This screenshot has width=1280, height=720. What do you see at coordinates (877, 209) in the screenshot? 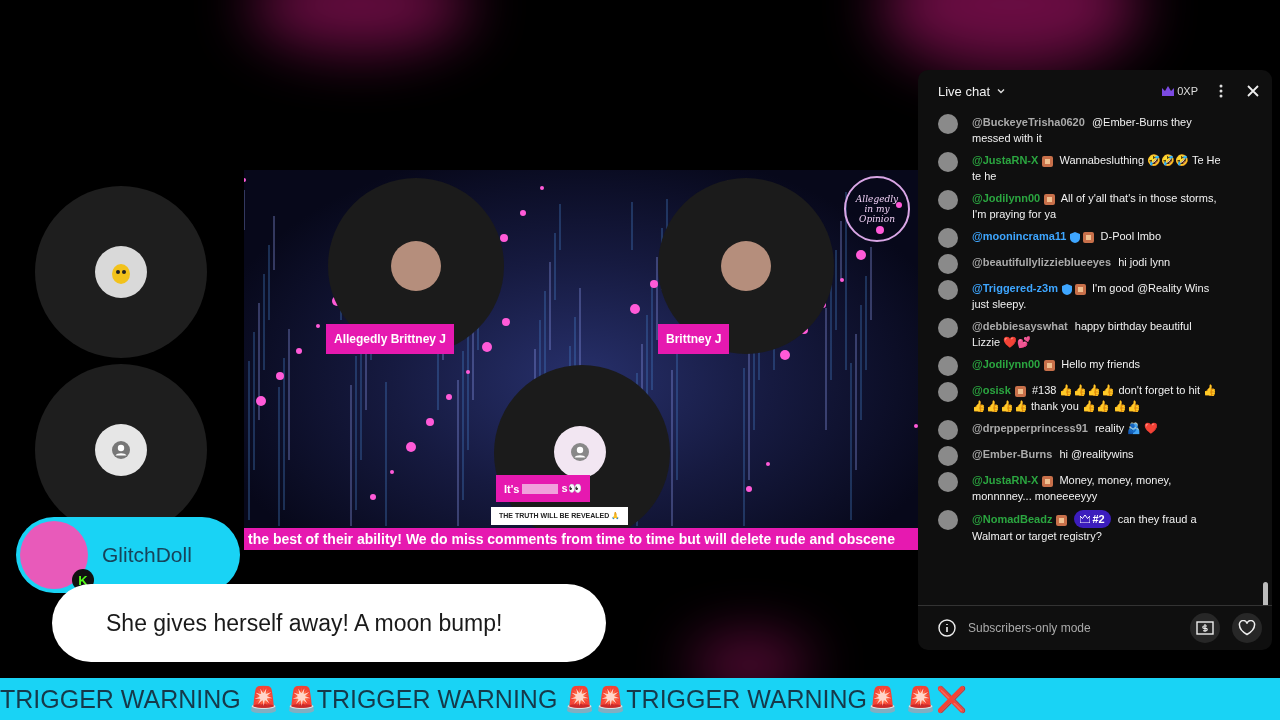
I see `channel-logo: Allegedly in my Opinion` at bounding box center [877, 209].